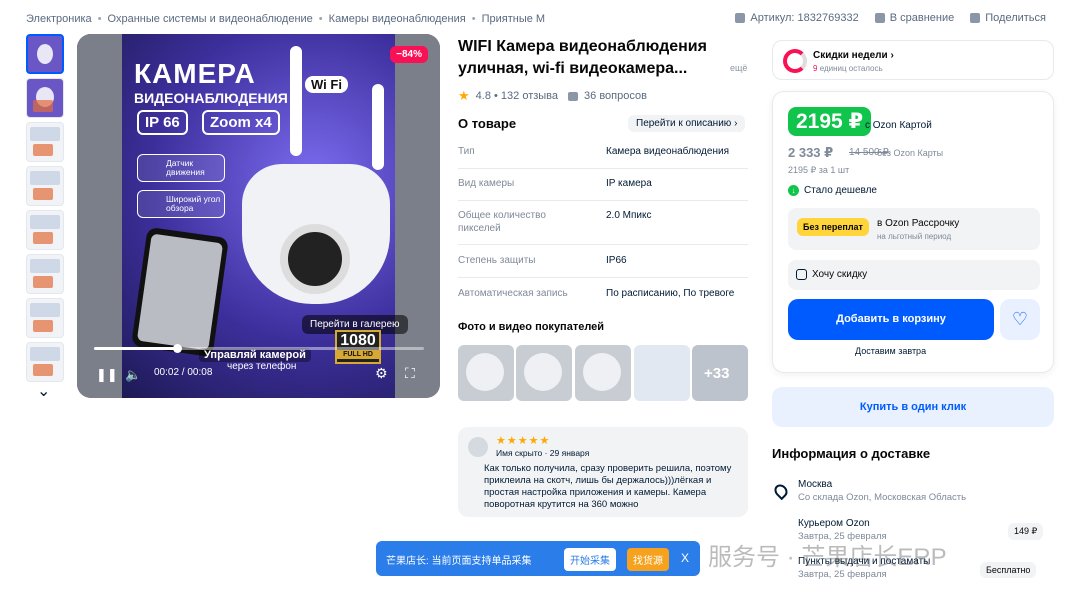 This screenshot has width=1080, height=600. What do you see at coordinates (513, 19) in the screenshot?
I see `breadcrumb-link: Приятные М` at bounding box center [513, 19].